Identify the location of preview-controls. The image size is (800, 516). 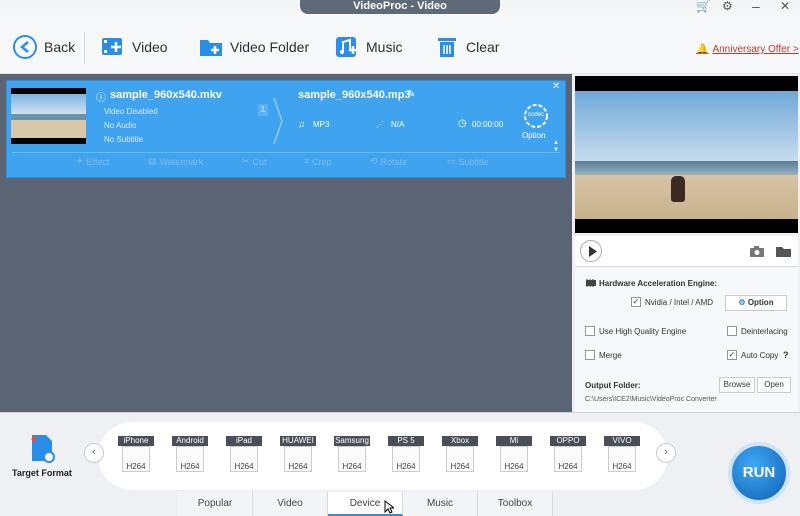
(686, 251).